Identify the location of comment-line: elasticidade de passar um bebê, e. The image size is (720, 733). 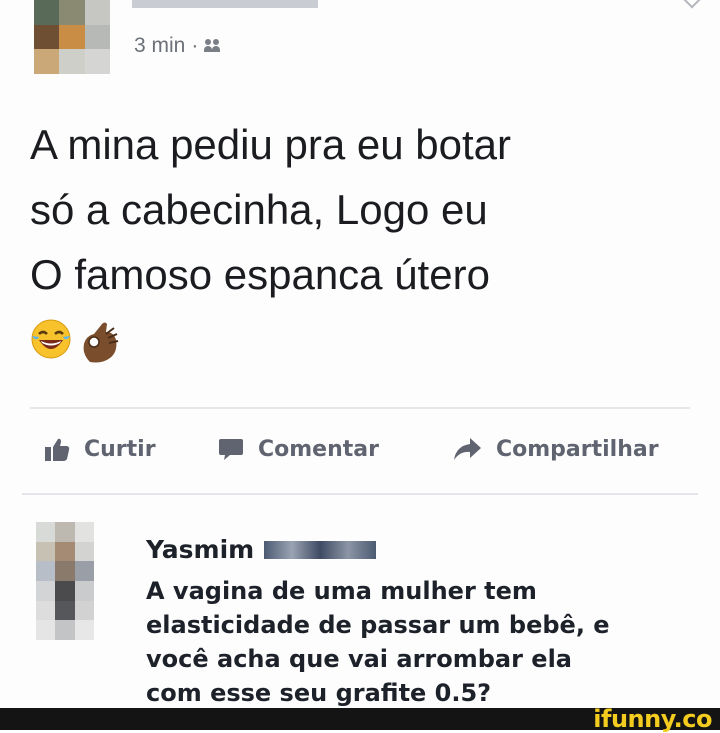
(378, 625).